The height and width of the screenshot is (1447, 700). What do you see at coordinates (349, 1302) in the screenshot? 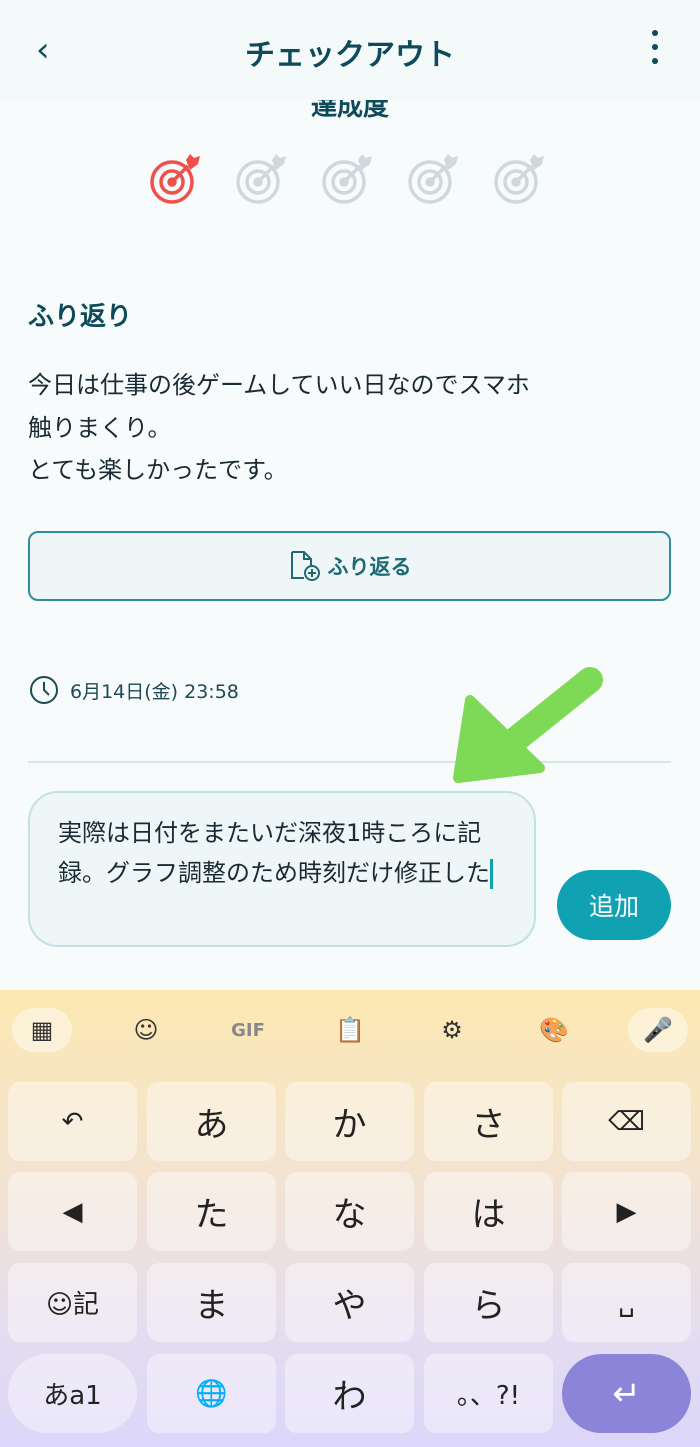
I see `key: や` at bounding box center [349, 1302].